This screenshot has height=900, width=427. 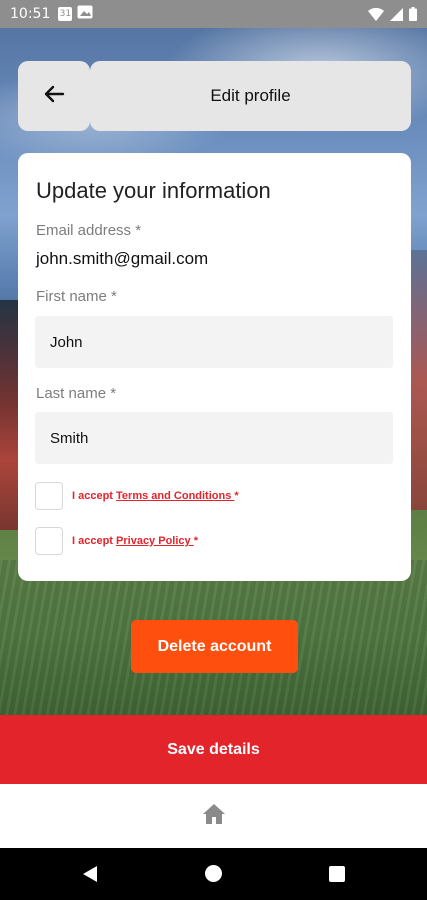 What do you see at coordinates (30, 14) in the screenshot?
I see `status-time: 10:51` at bounding box center [30, 14].